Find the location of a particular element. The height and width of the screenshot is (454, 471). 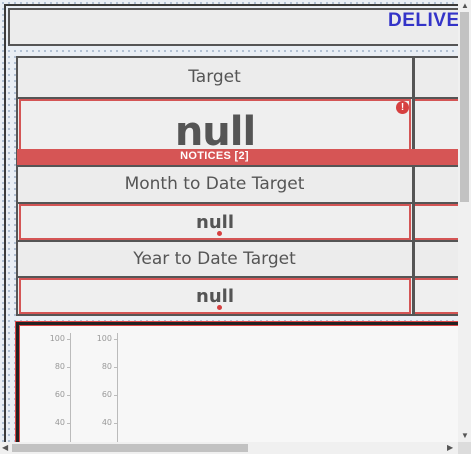

horizontal-scrollbar: ◀ ▶ is located at coordinates (229, 448).